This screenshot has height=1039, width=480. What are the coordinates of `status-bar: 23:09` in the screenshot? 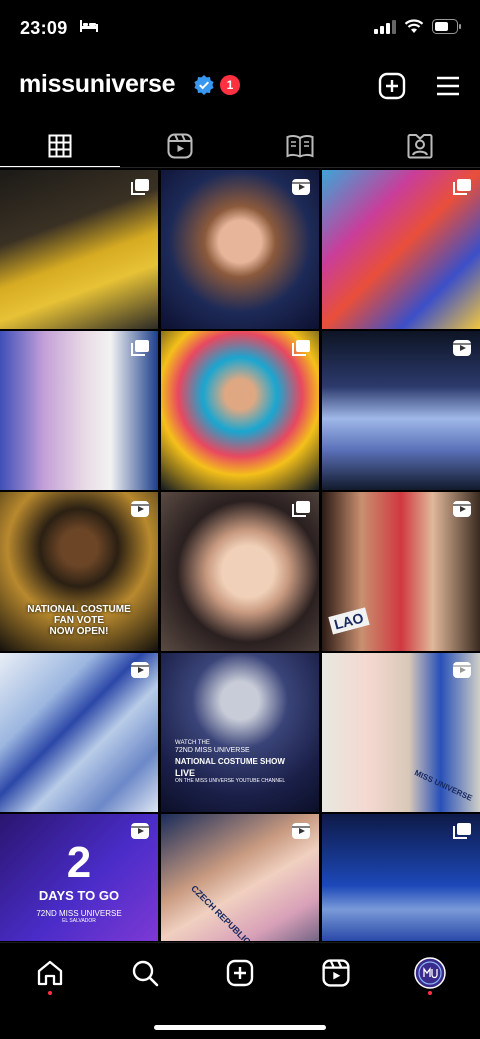 It's located at (240, 28).